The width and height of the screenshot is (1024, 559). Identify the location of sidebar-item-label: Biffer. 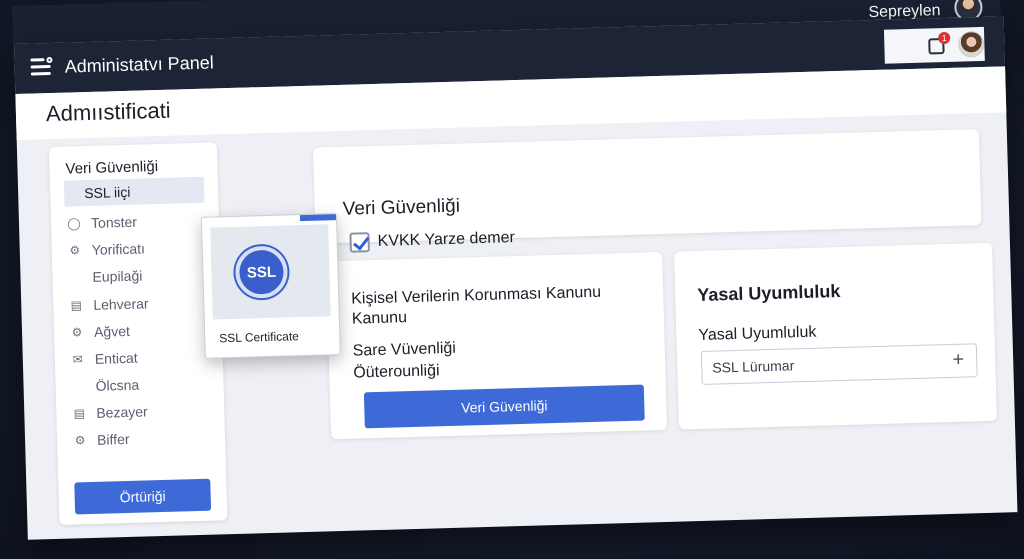
(113, 439).